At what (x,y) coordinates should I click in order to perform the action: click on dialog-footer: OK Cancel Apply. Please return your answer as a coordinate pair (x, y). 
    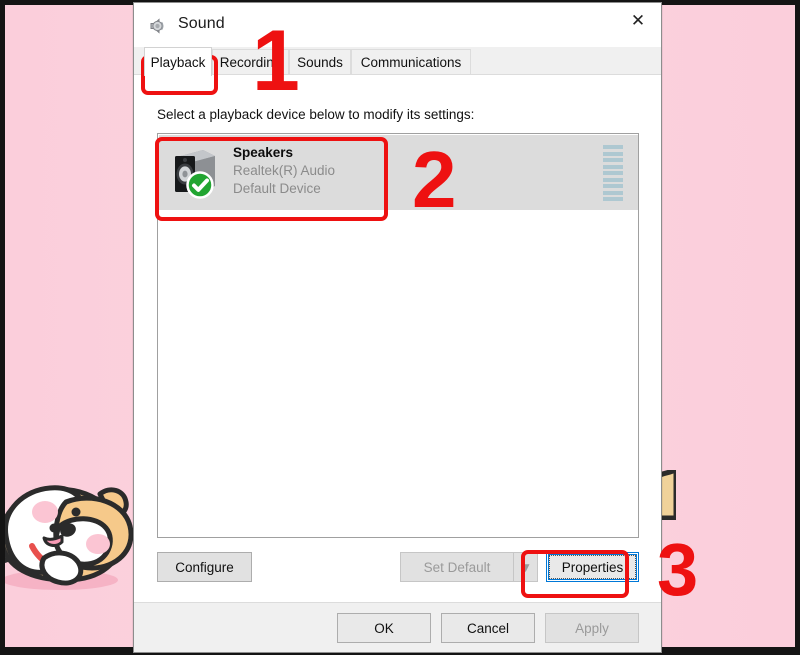
    Looking at the image, I should click on (397, 627).